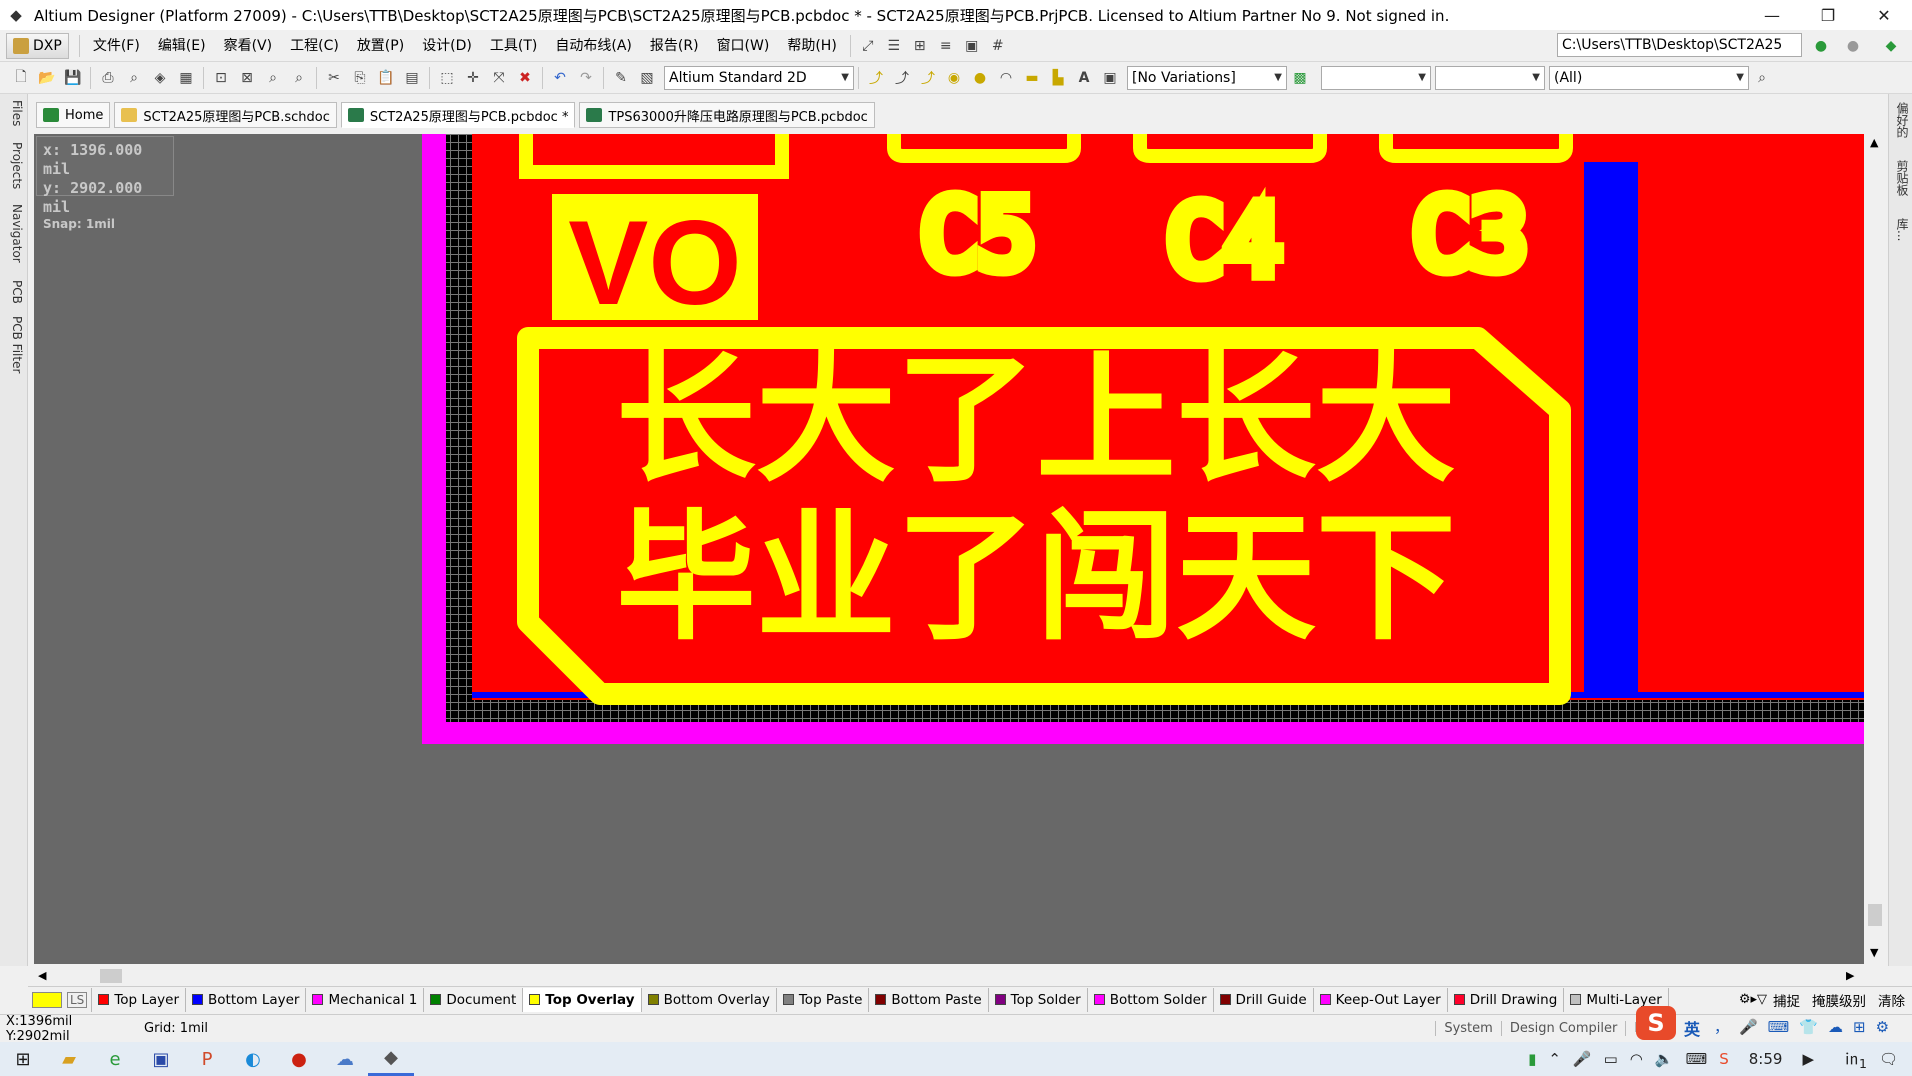 The width and height of the screenshot is (1912, 1076). What do you see at coordinates (823, 999) in the screenshot?
I see `layer-tab-top-paste: Top Paste` at bounding box center [823, 999].